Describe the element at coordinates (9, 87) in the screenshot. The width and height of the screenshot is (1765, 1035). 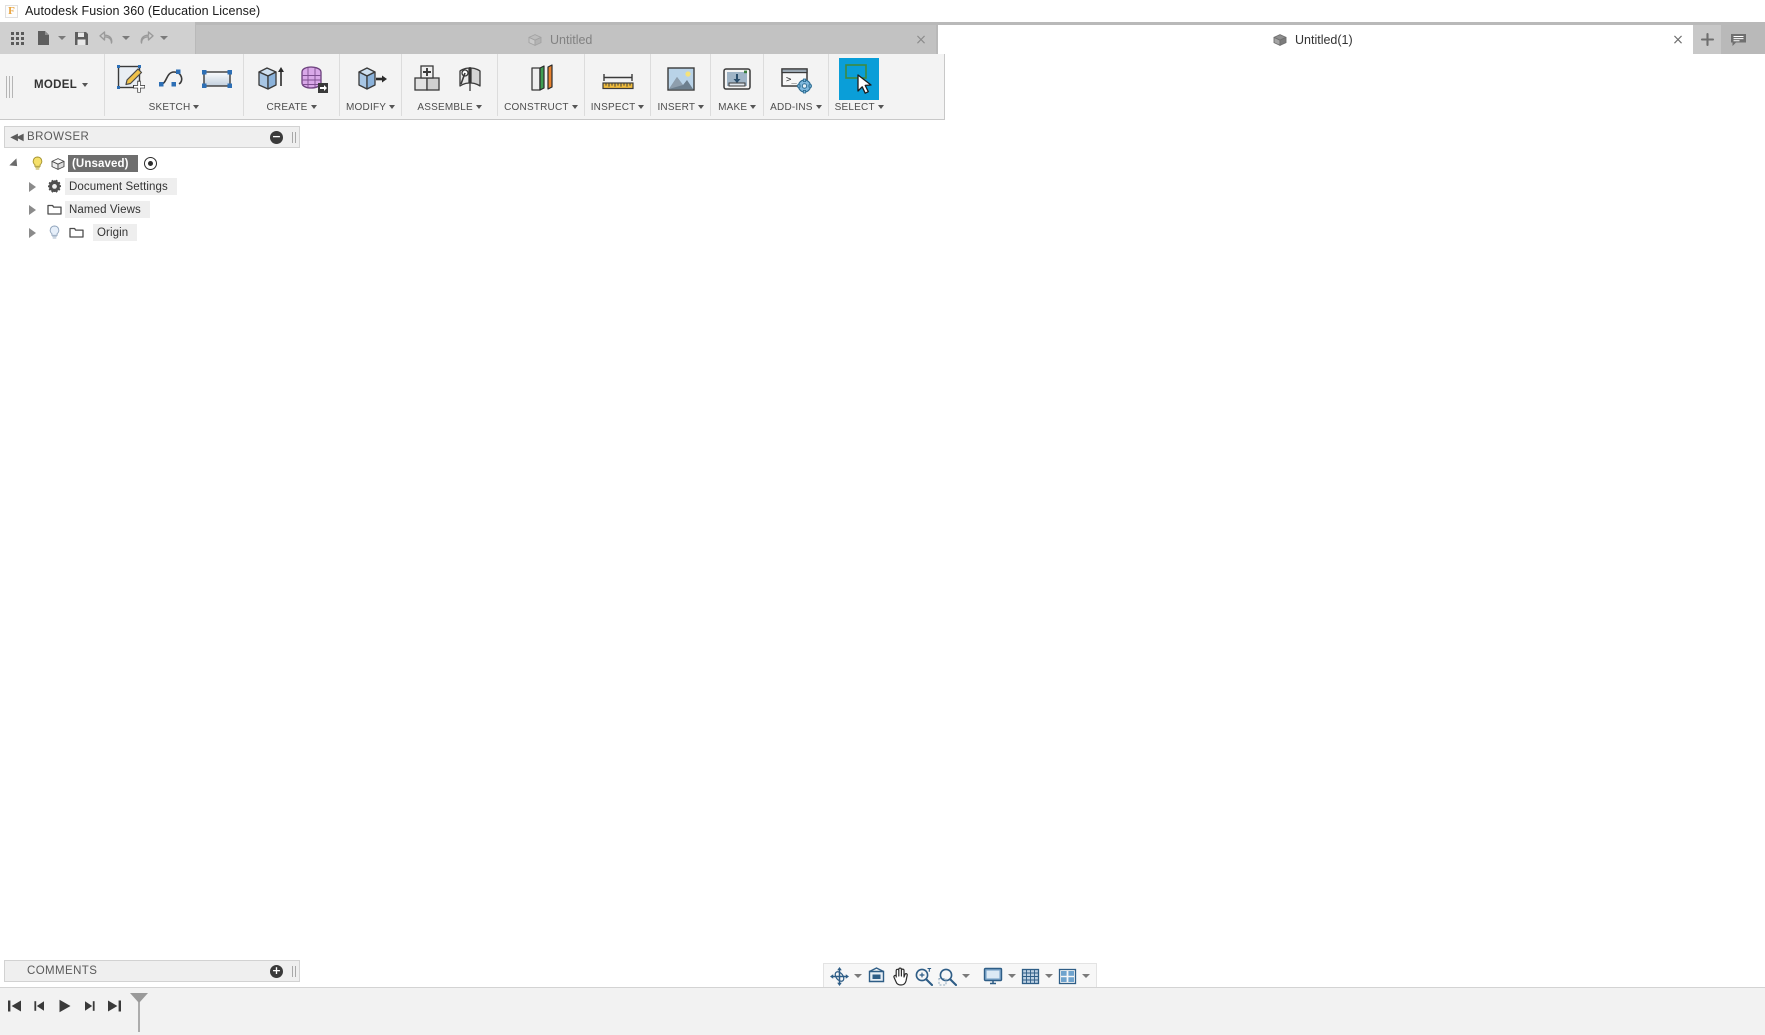
I see `ribbon-gripper` at that location.